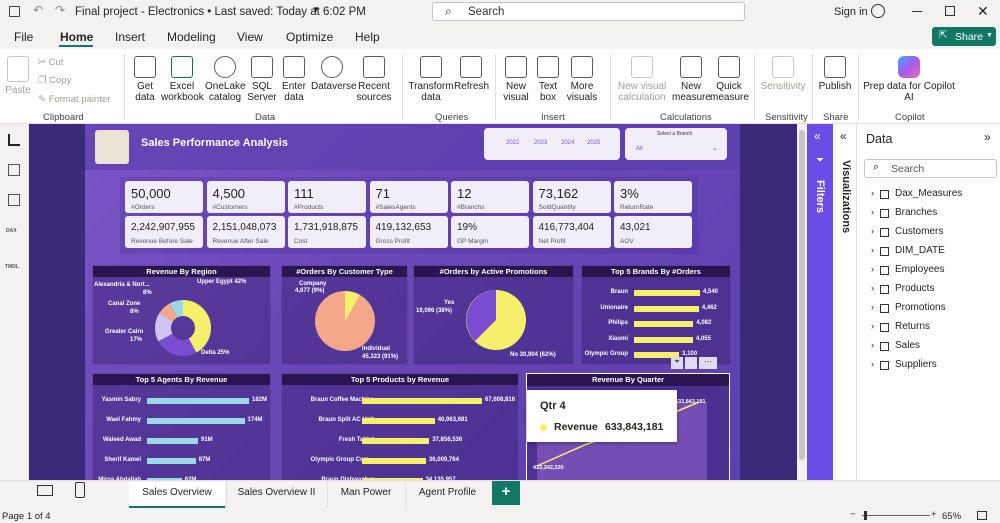 The width and height of the screenshot is (1000, 523). What do you see at coordinates (835, 74) in the screenshot?
I see `publish-button: Publish` at bounding box center [835, 74].